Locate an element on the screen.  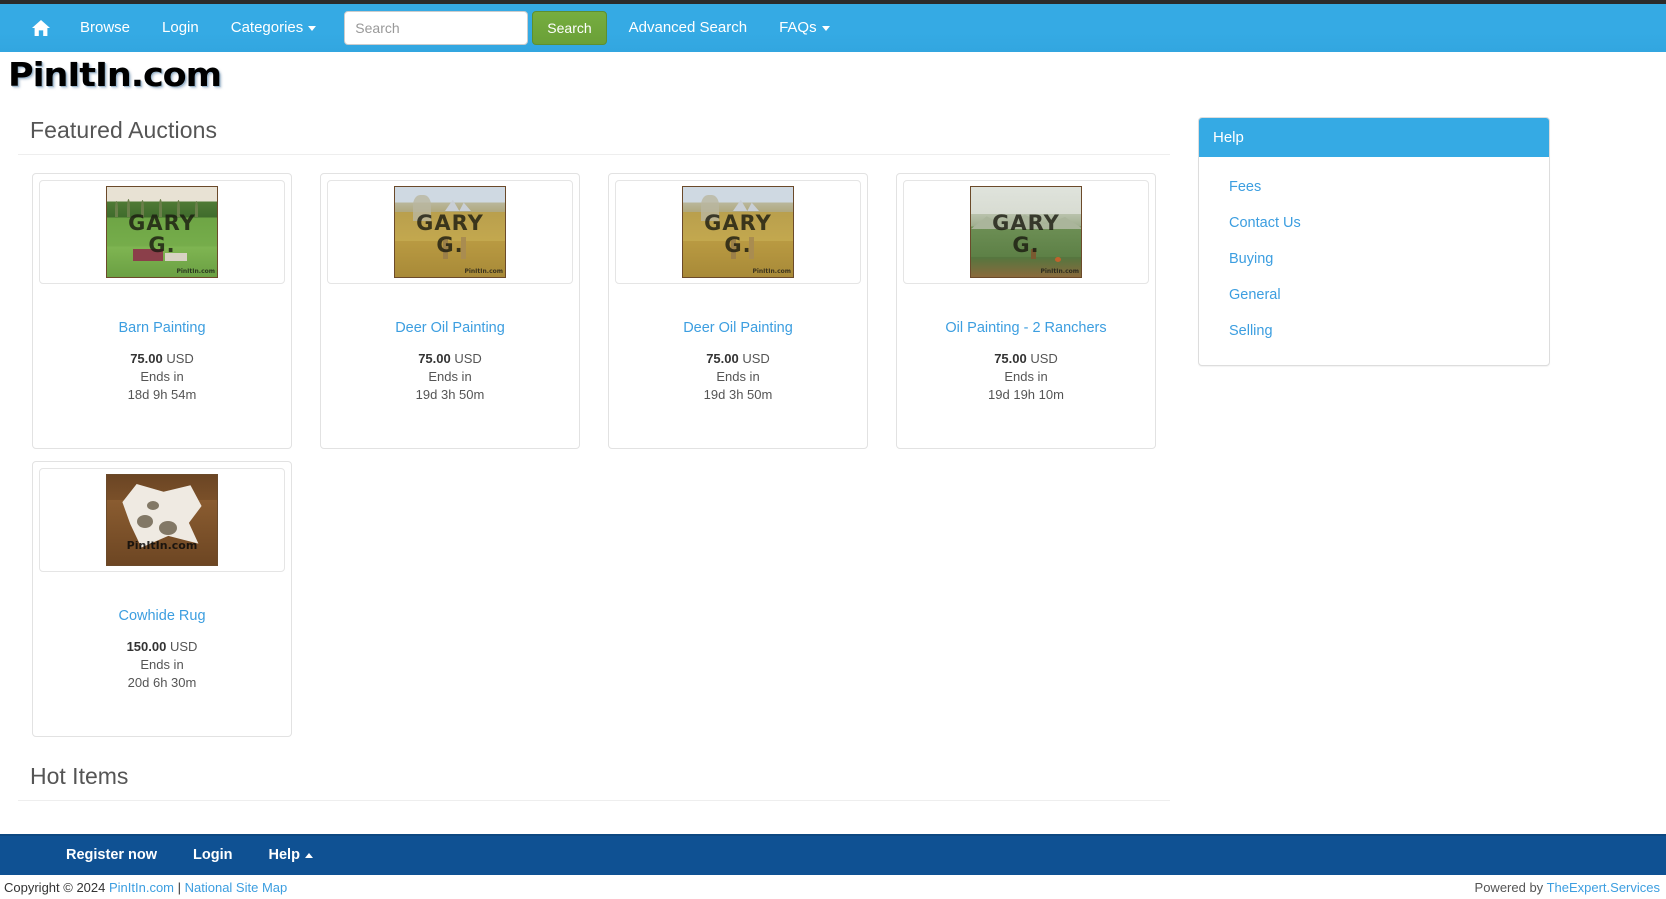
footer-item-login: Login is located at coordinates (212, 855).